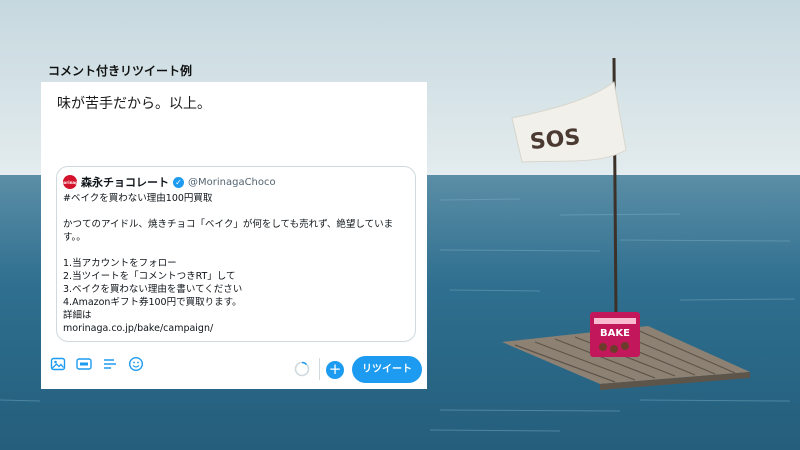  Describe the element at coordinates (152, 302) in the screenshot. I see `quote-line: 4.Amazonギフト券100円で買取ります。` at that location.